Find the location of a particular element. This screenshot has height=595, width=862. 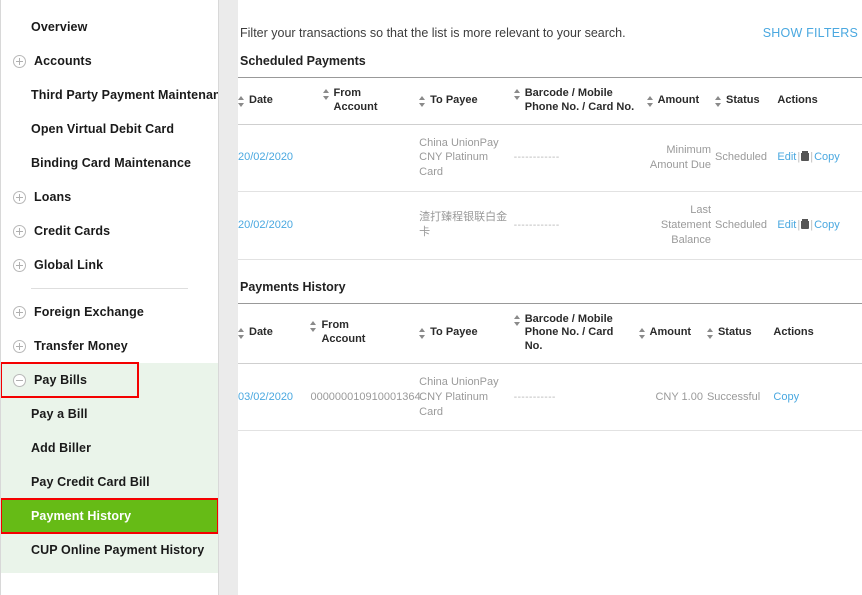

column-header-actions: Actions is located at coordinates (819, 101).